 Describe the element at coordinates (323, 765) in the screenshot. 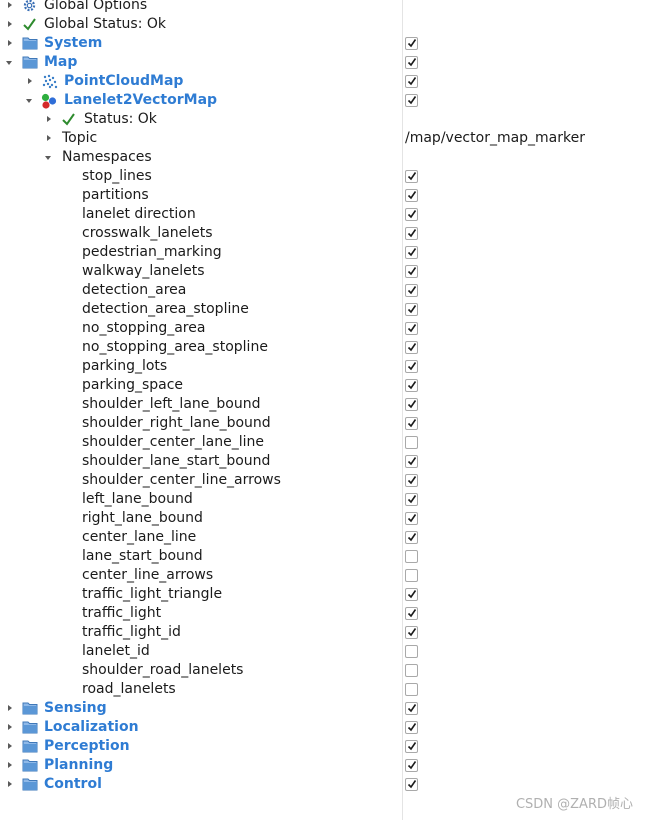

I see `tree-row-planning: Planning` at that location.